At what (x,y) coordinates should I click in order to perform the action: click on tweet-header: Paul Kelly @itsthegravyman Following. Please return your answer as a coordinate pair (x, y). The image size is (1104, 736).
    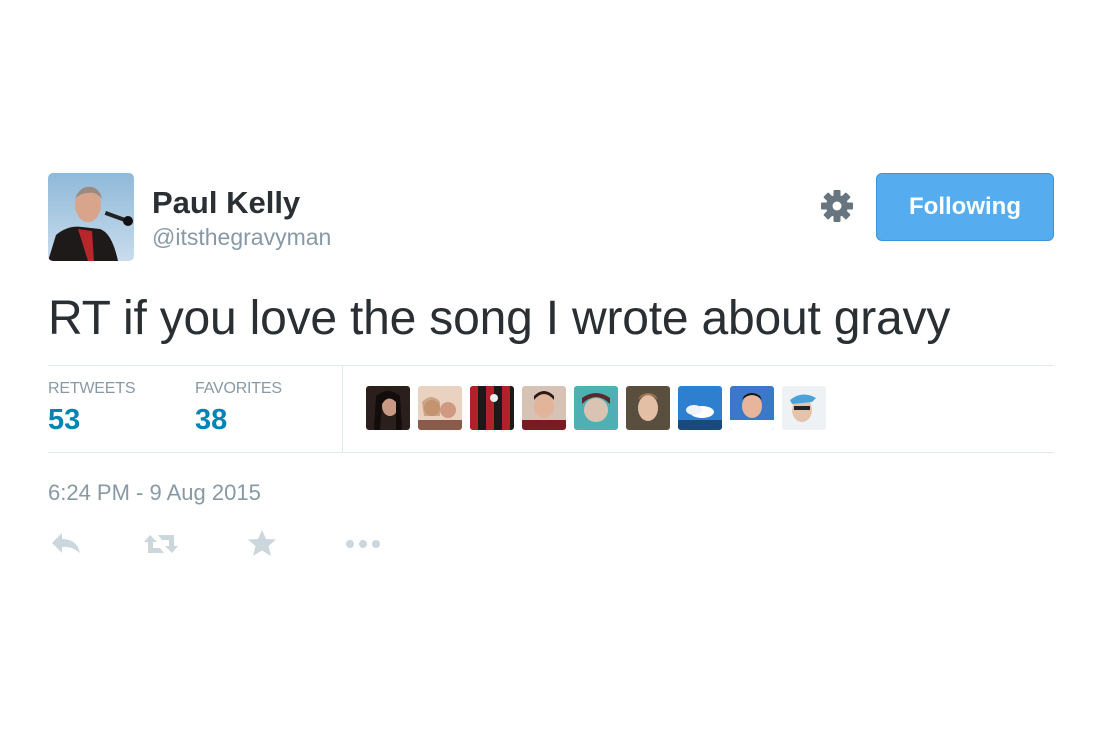
    Looking at the image, I should click on (551, 217).